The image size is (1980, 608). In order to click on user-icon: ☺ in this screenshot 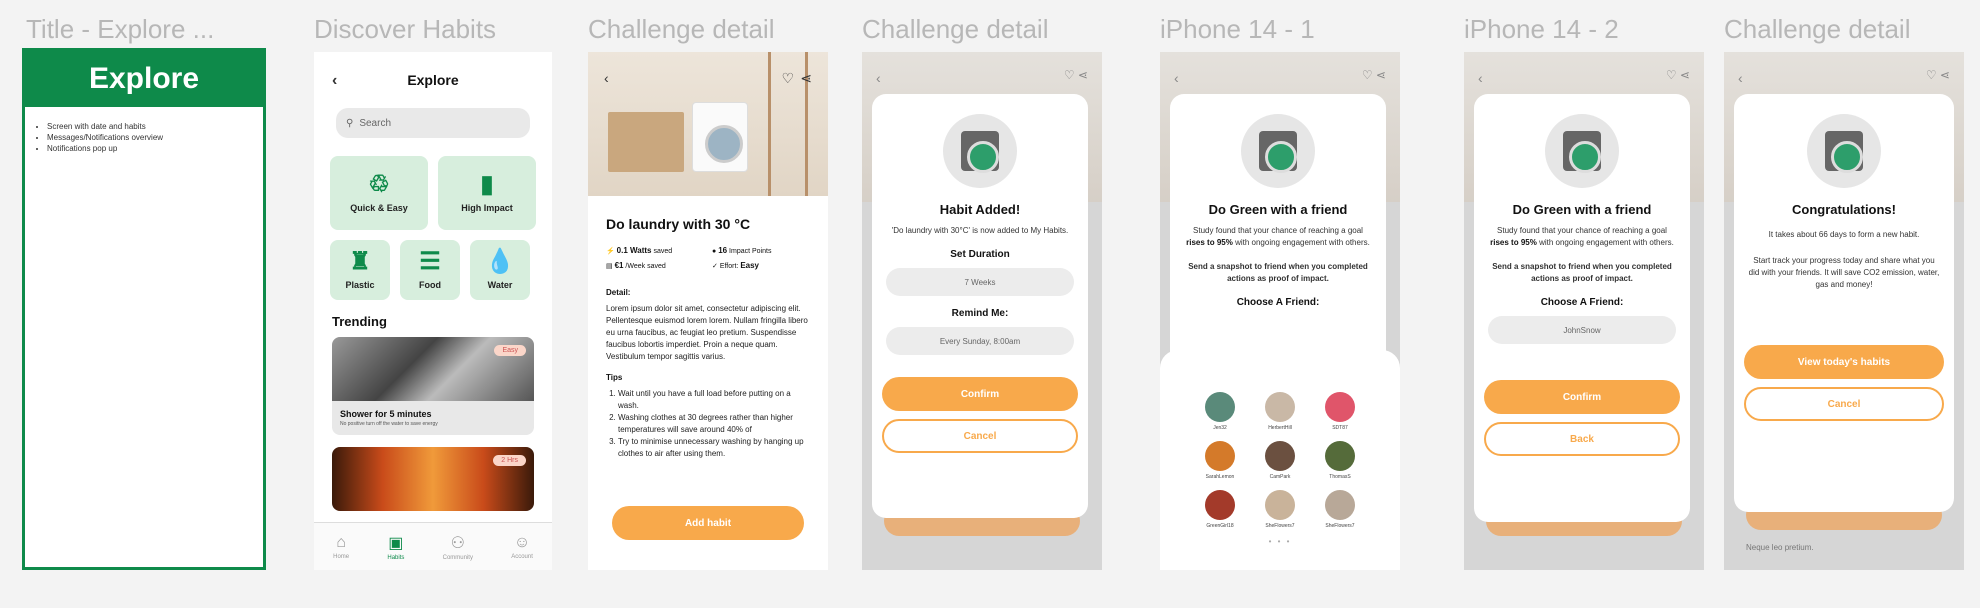, I will do `click(522, 542)`.